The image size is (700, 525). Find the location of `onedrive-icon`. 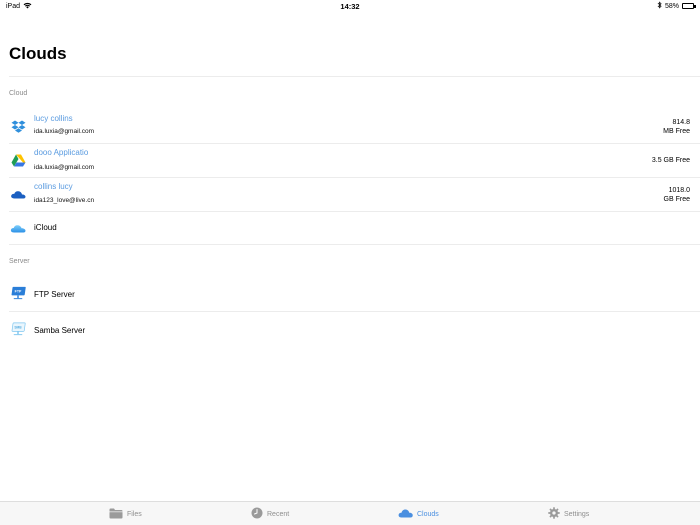

onedrive-icon is located at coordinates (18, 194).